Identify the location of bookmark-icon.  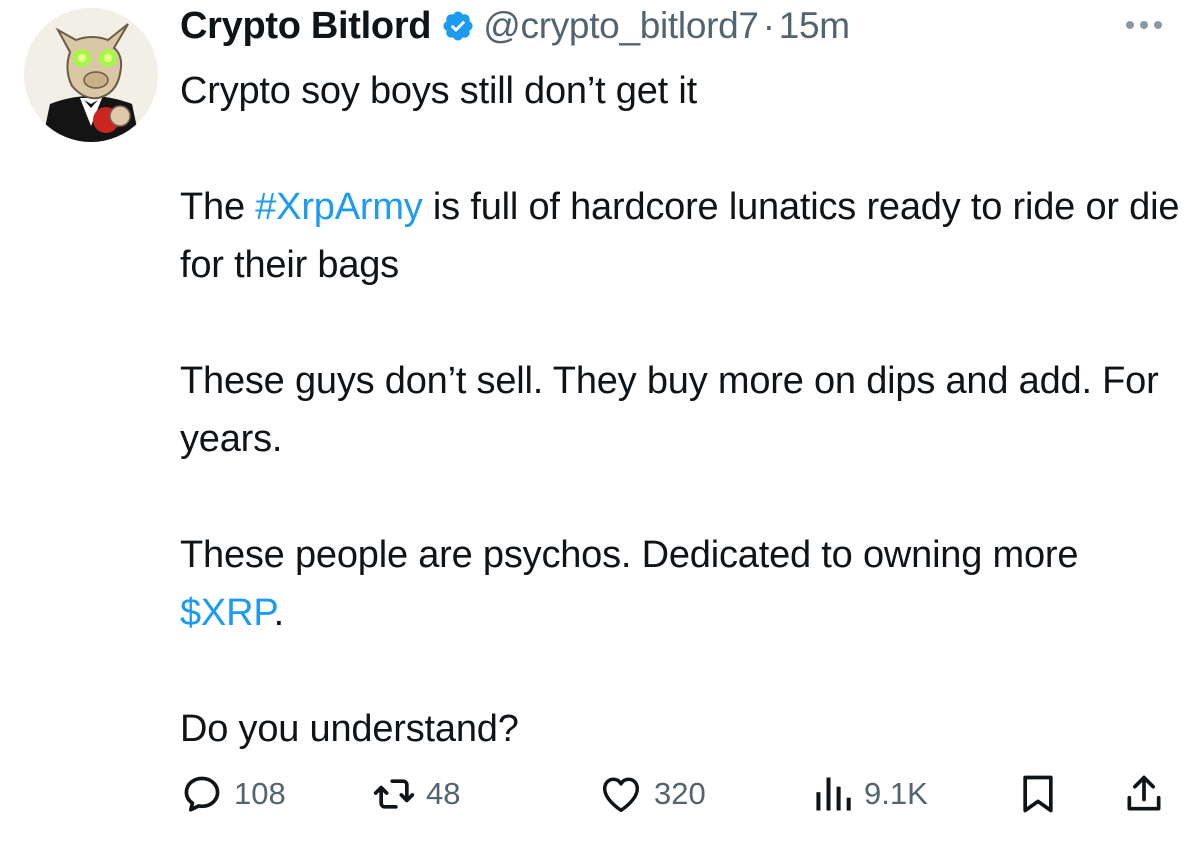
(1038, 794).